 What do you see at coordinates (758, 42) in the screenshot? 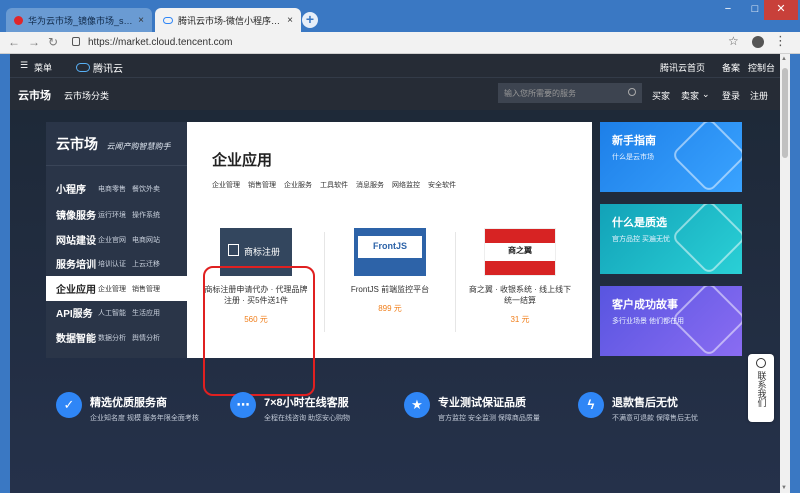
I see `account-icon` at bounding box center [758, 42].